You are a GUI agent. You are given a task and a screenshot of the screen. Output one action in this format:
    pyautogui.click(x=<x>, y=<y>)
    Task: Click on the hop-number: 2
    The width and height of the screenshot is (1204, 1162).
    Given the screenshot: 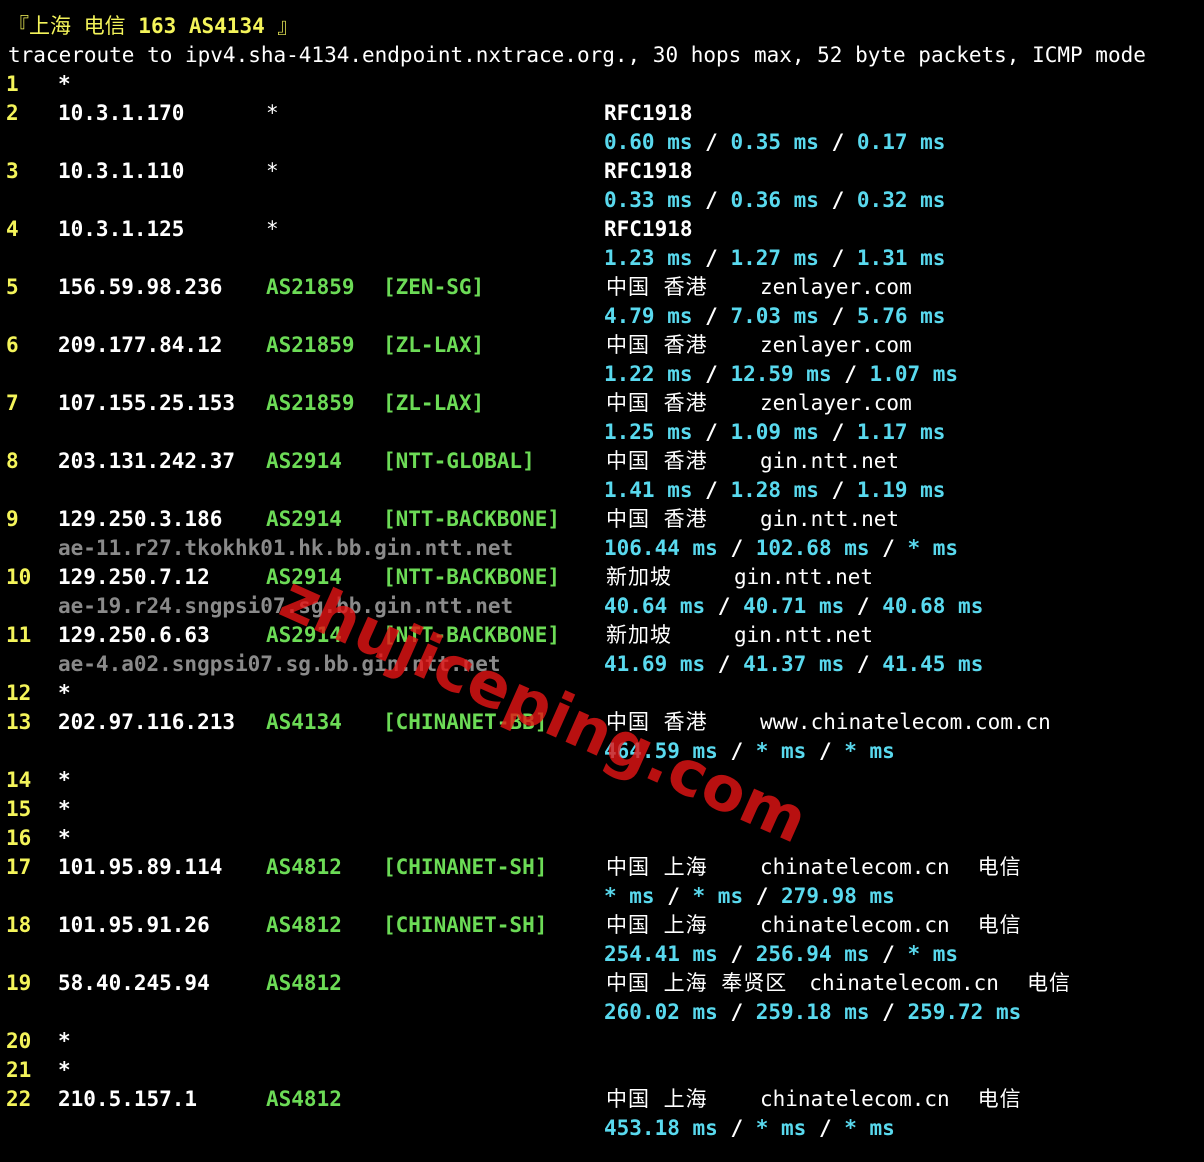 What is the action you would take?
    pyautogui.click(x=12, y=113)
    